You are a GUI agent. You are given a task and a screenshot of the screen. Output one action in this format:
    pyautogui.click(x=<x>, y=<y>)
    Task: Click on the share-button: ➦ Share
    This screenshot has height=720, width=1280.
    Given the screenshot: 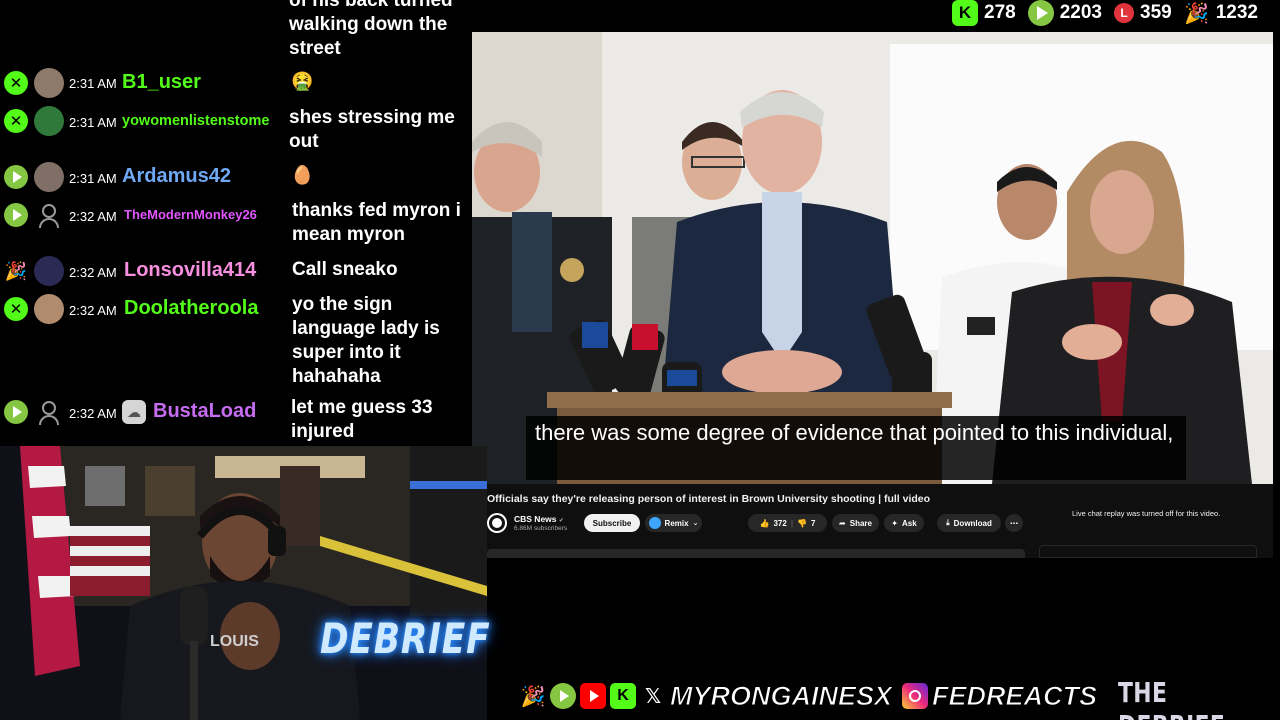 What is the action you would take?
    pyautogui.click(x=855, y=523)
    